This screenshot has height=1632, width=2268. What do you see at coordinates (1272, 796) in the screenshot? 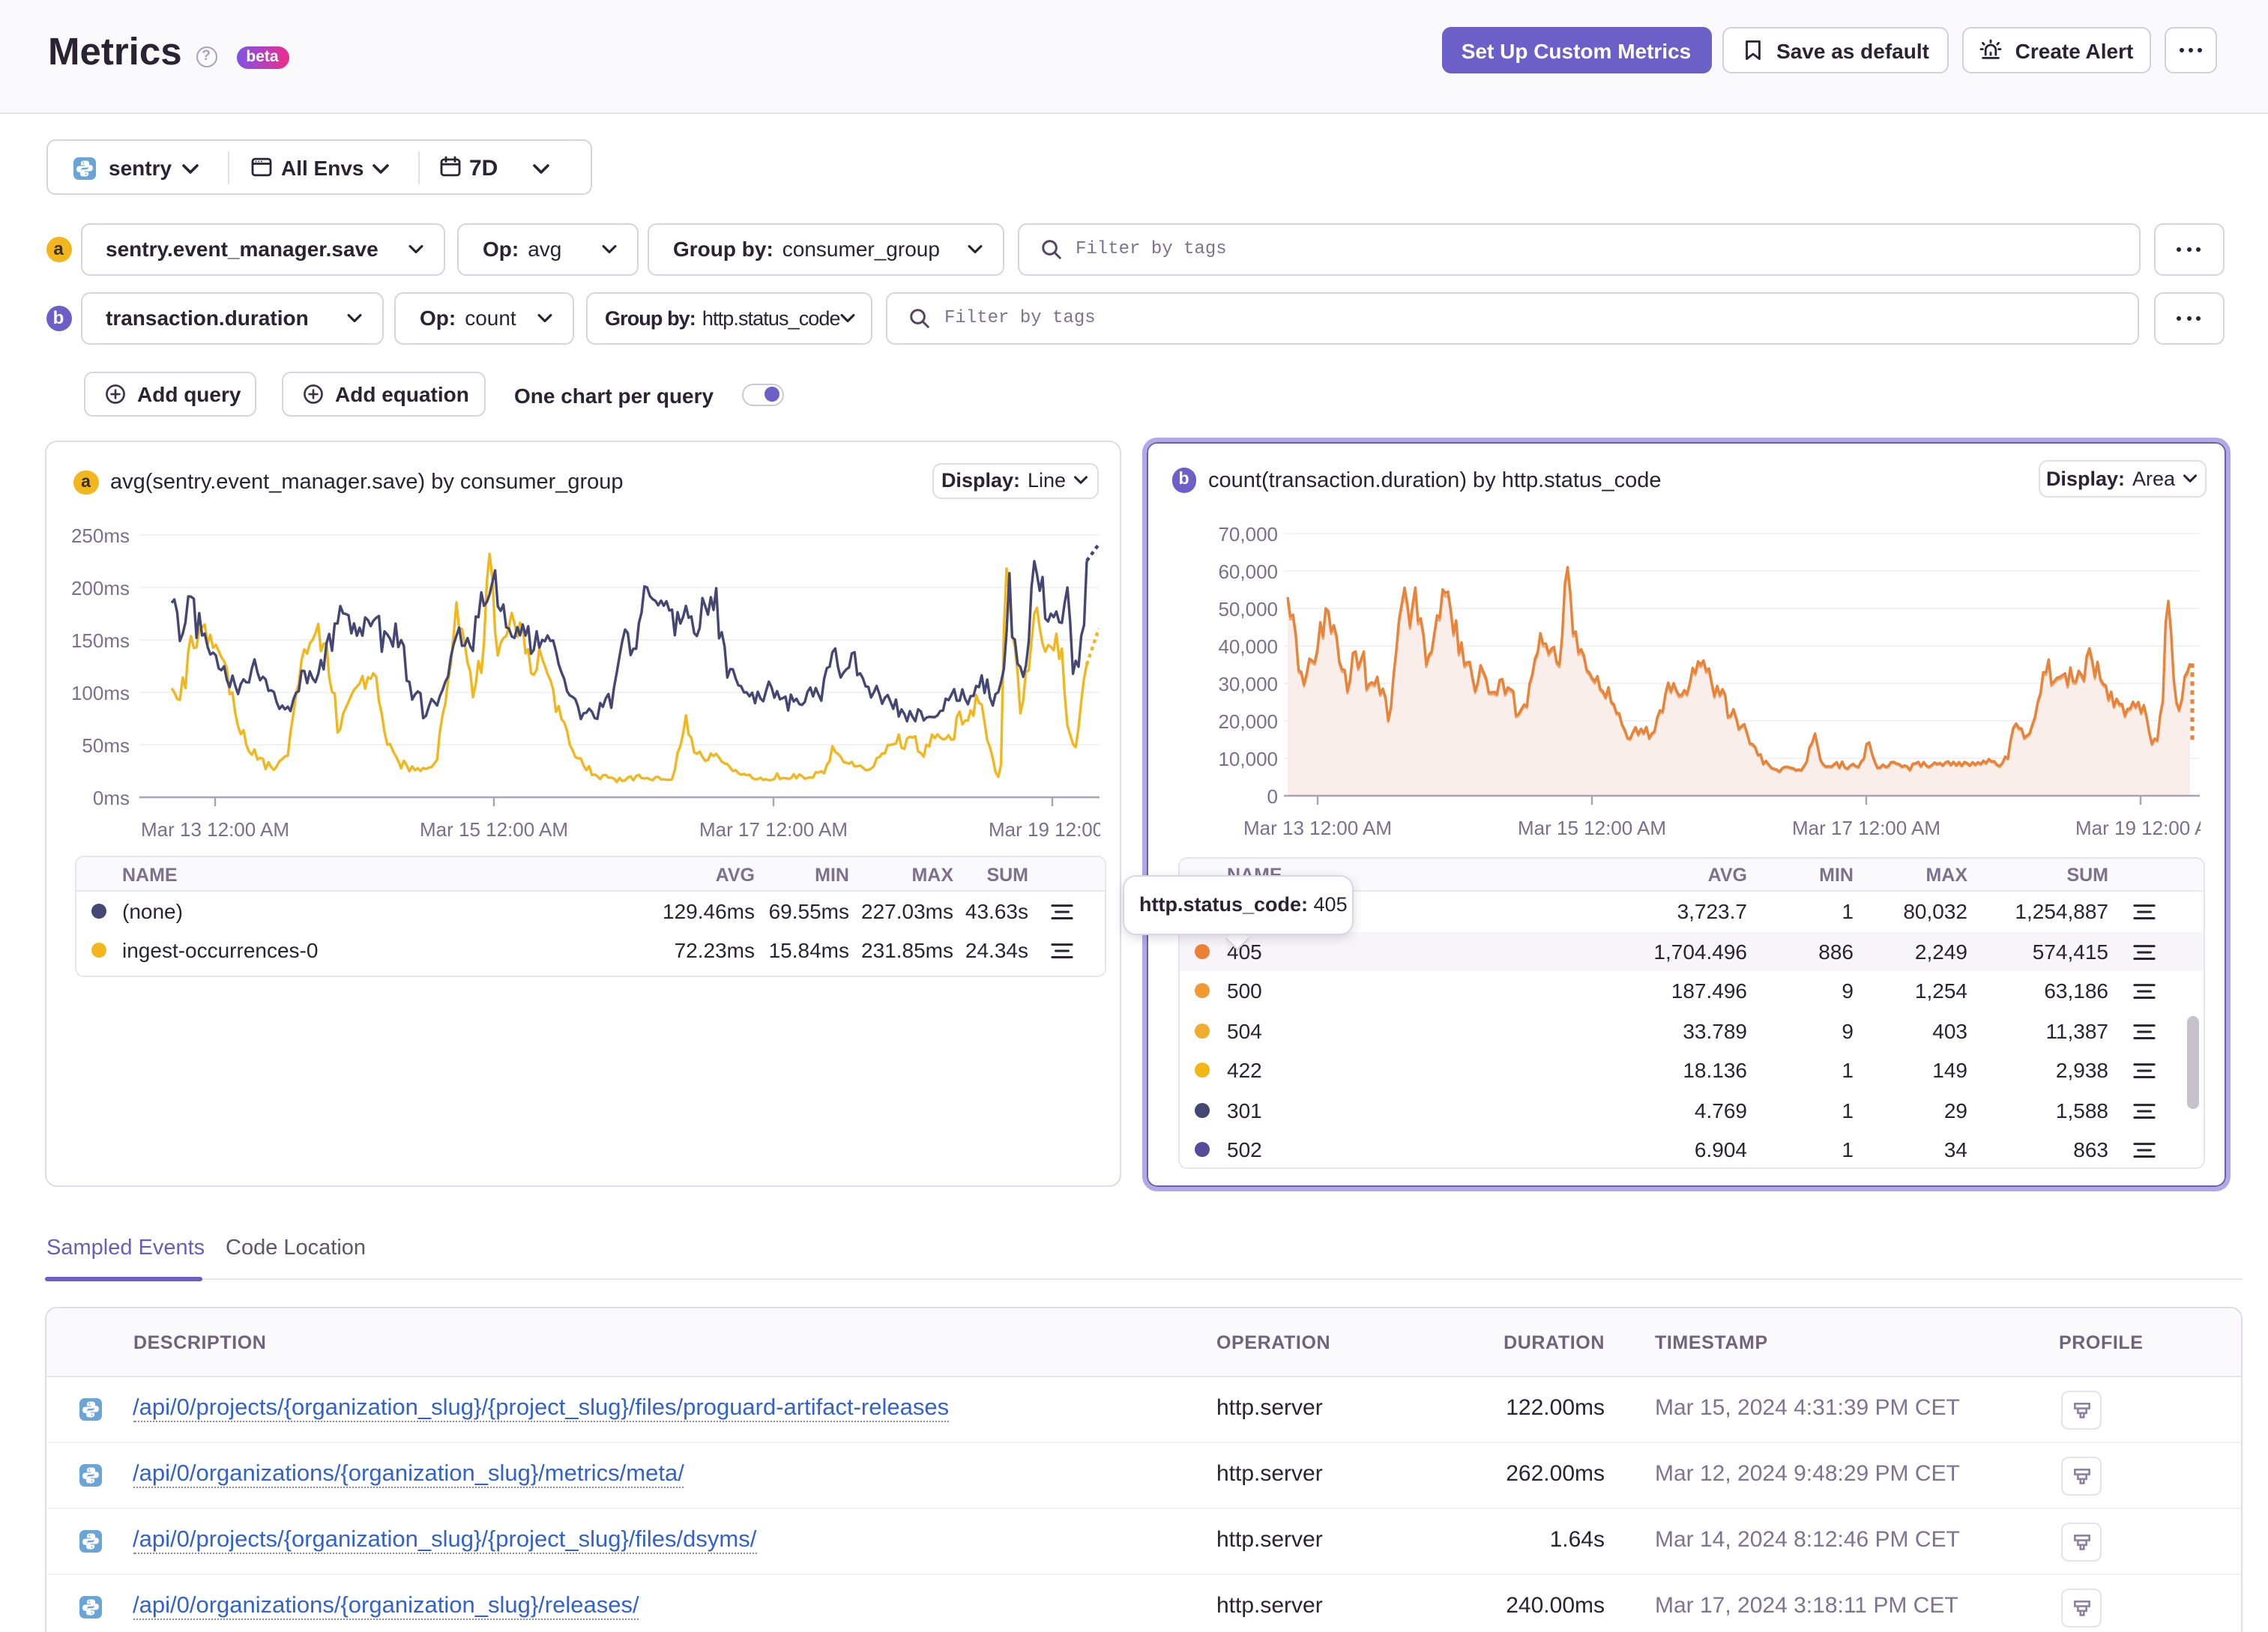
I see `svg-text: 0` at bounding box center [1272, 796].